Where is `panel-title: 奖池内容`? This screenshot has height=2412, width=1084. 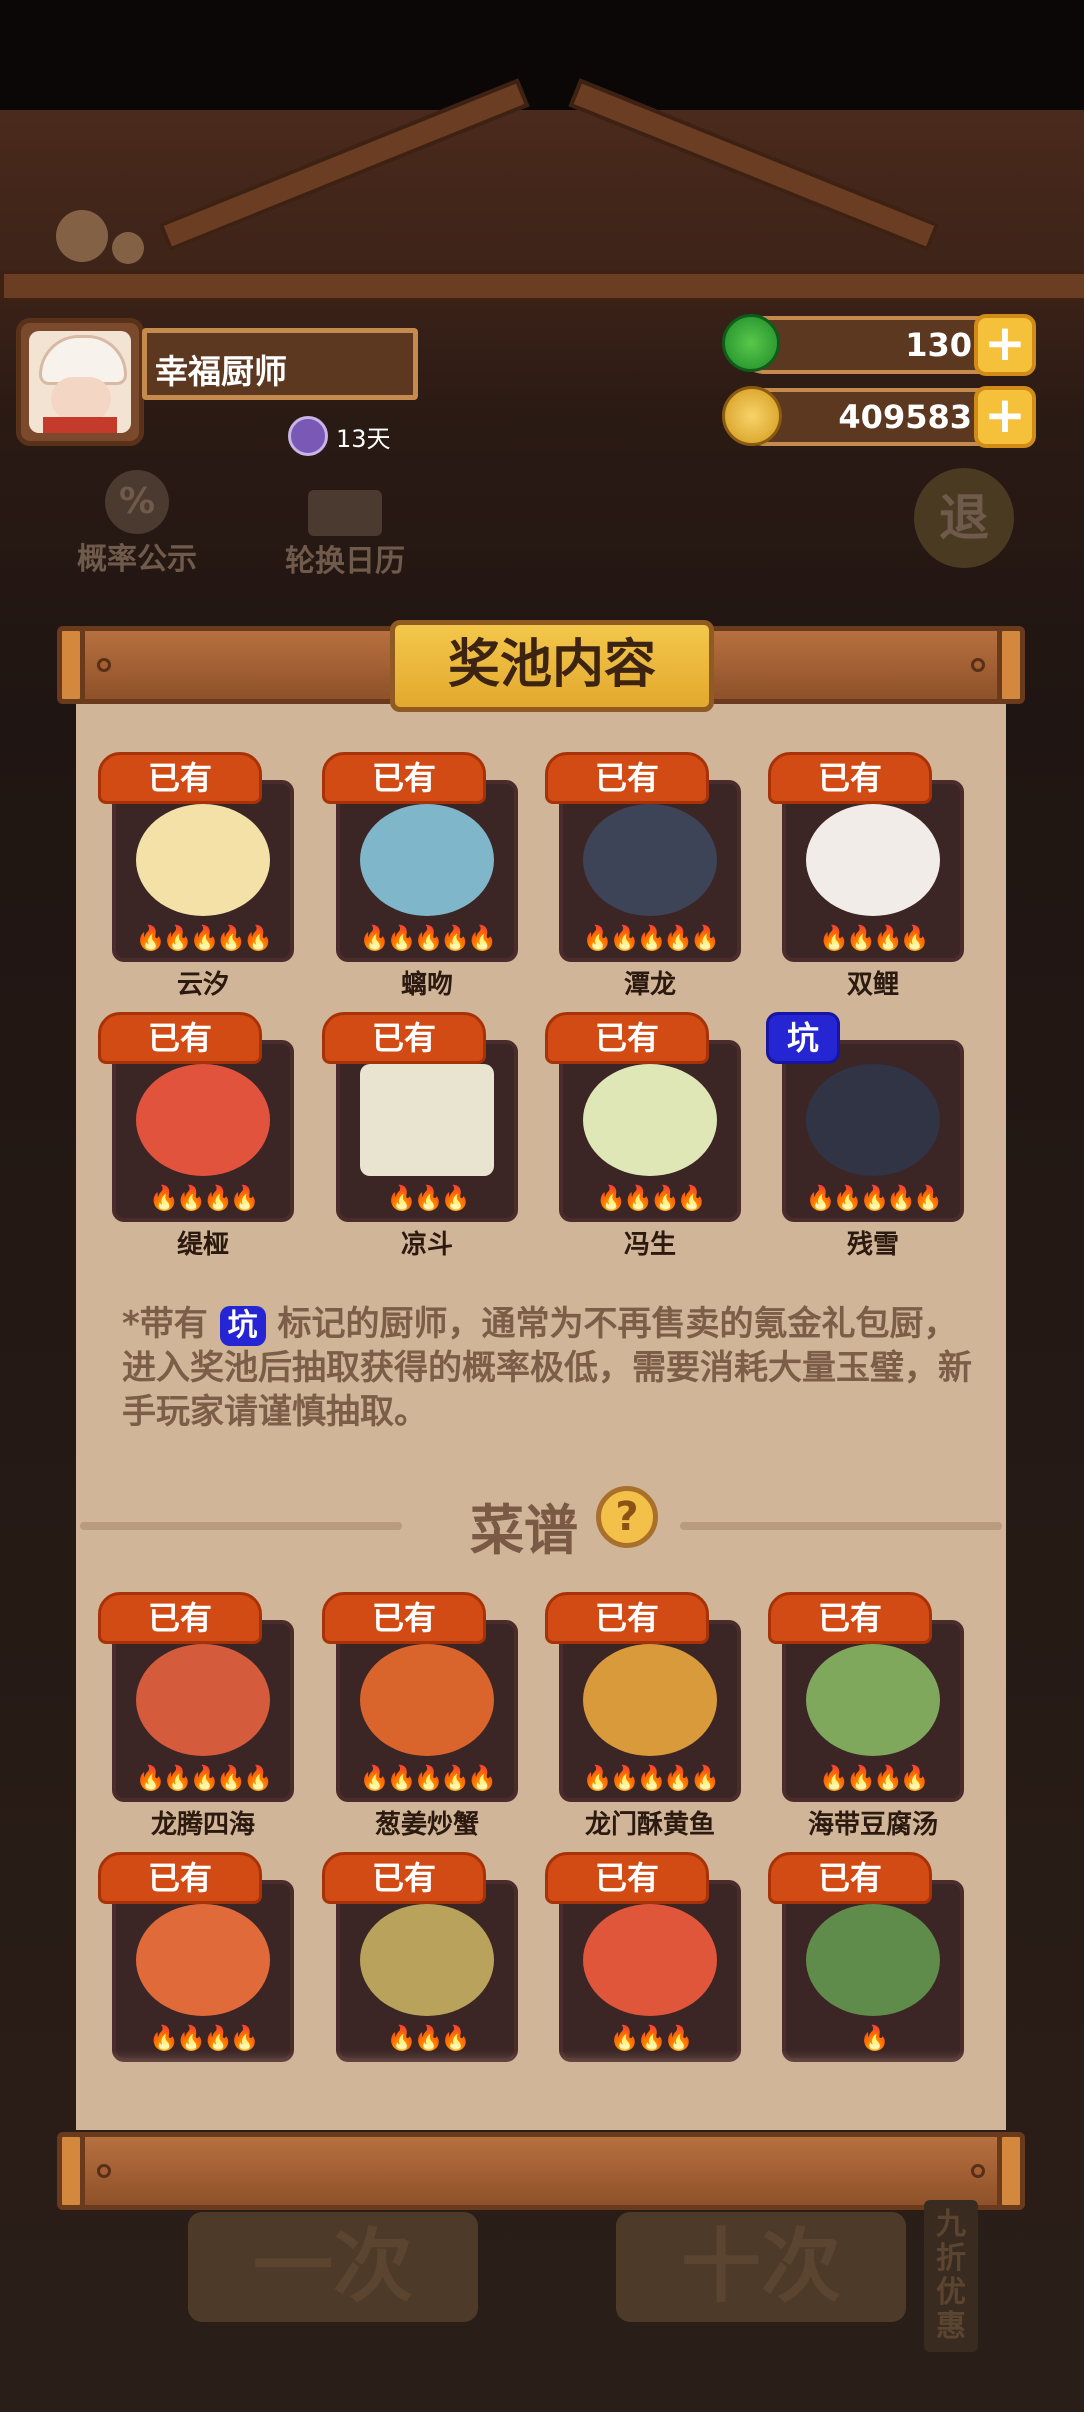
panel-title: 奖池内容 is located at coordinates (552, 666).